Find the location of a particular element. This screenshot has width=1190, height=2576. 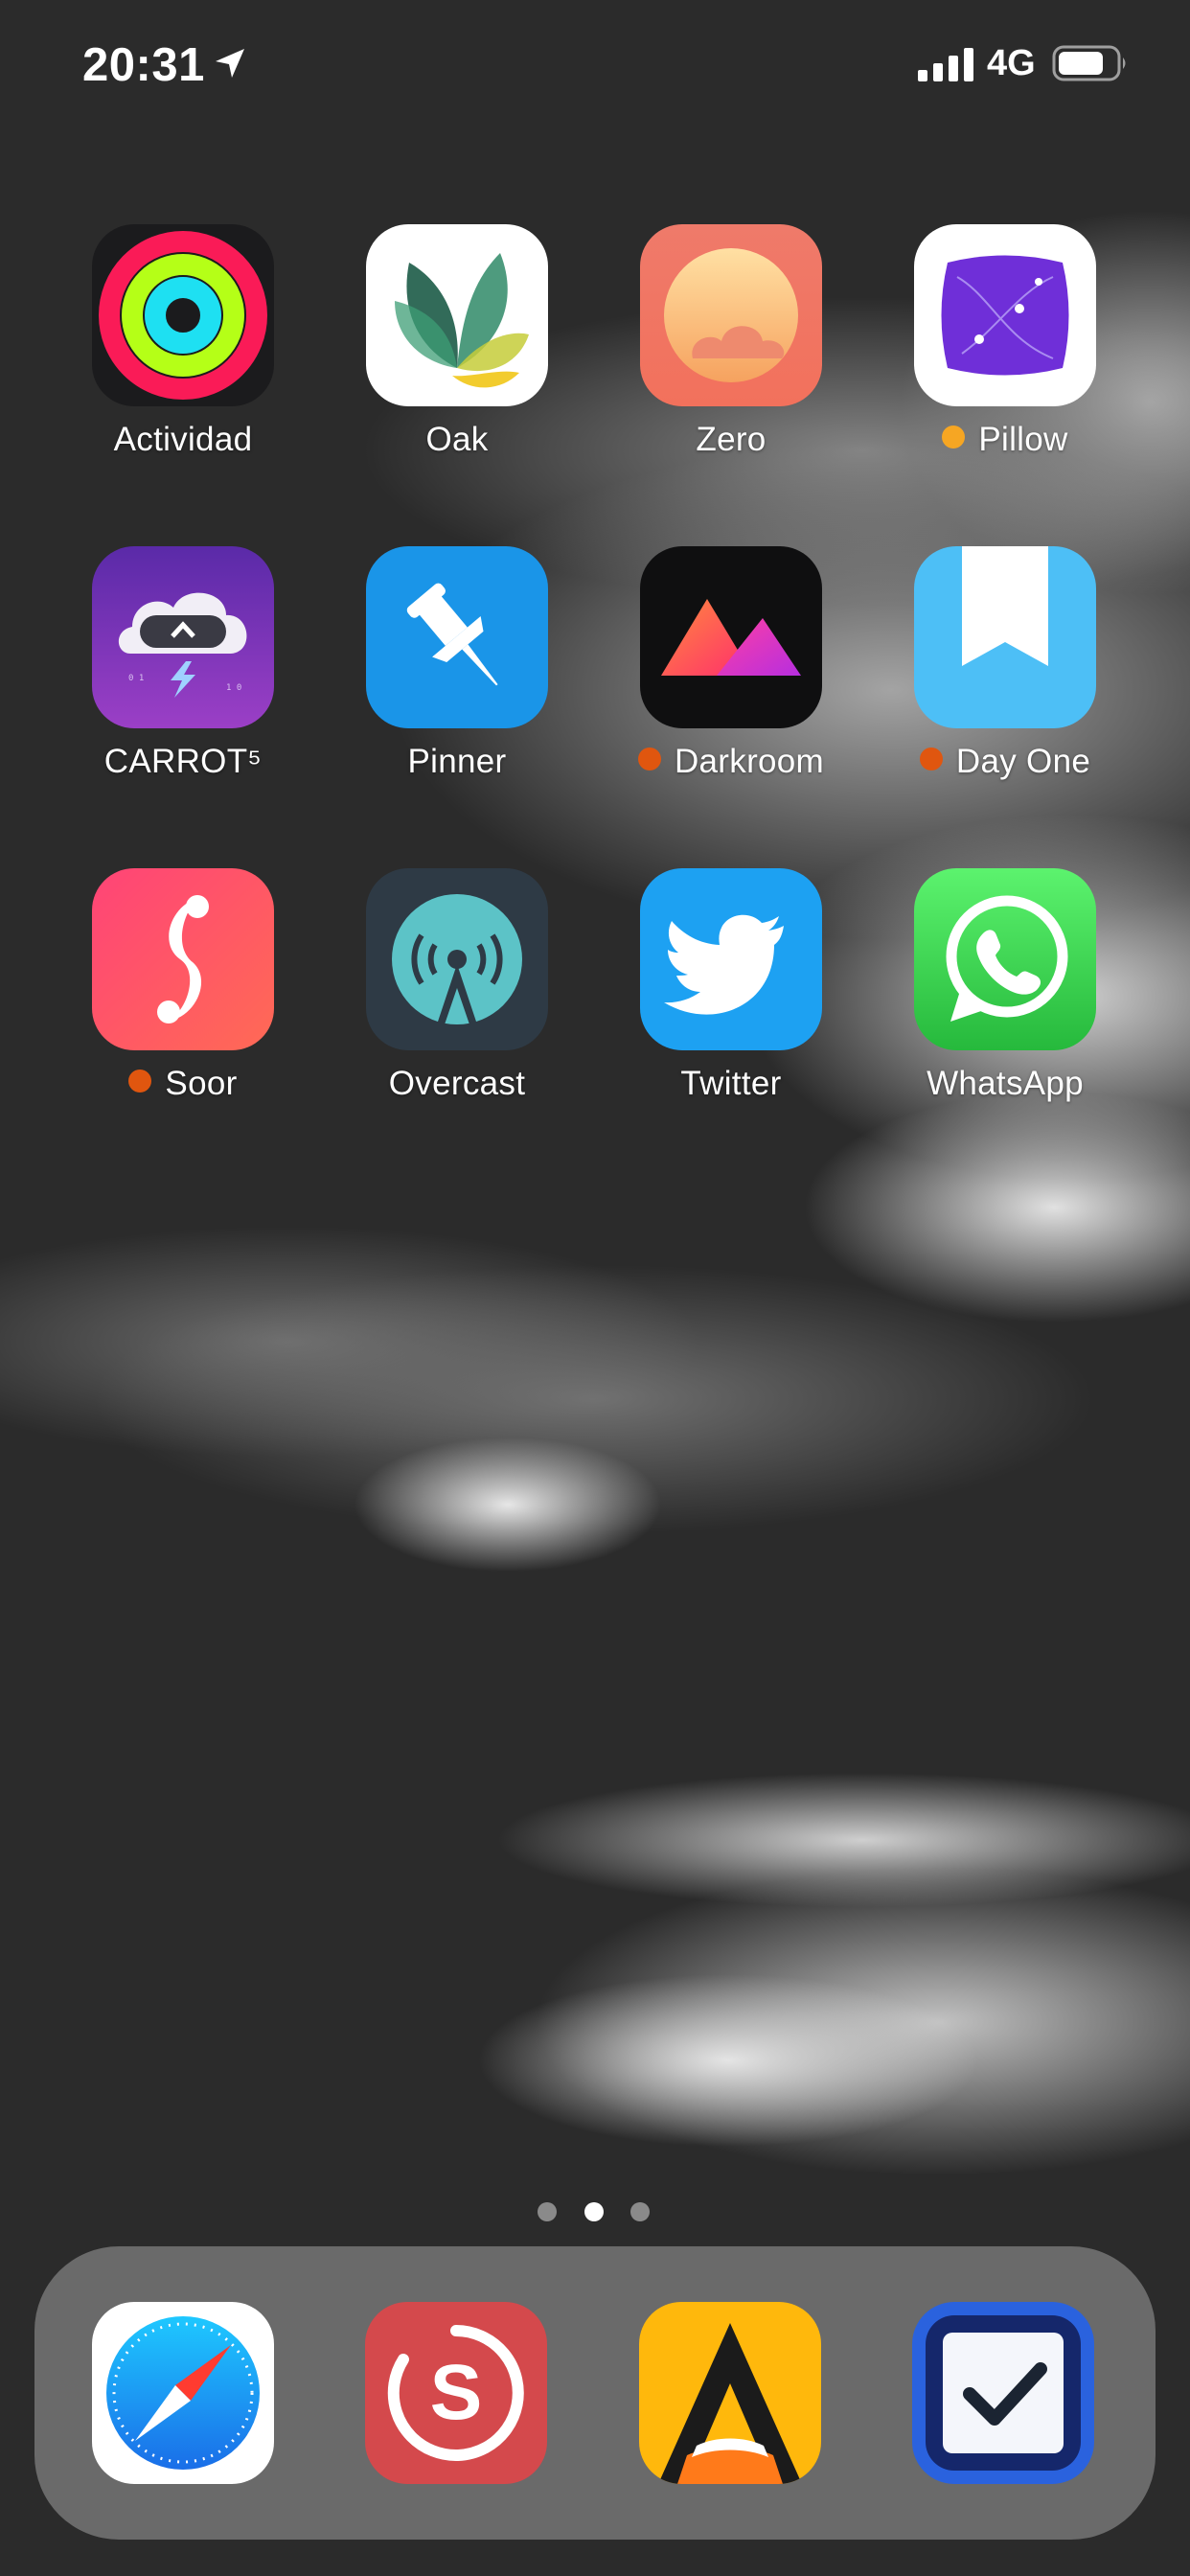

app-label: Oak is located at coordinates (457, 439).